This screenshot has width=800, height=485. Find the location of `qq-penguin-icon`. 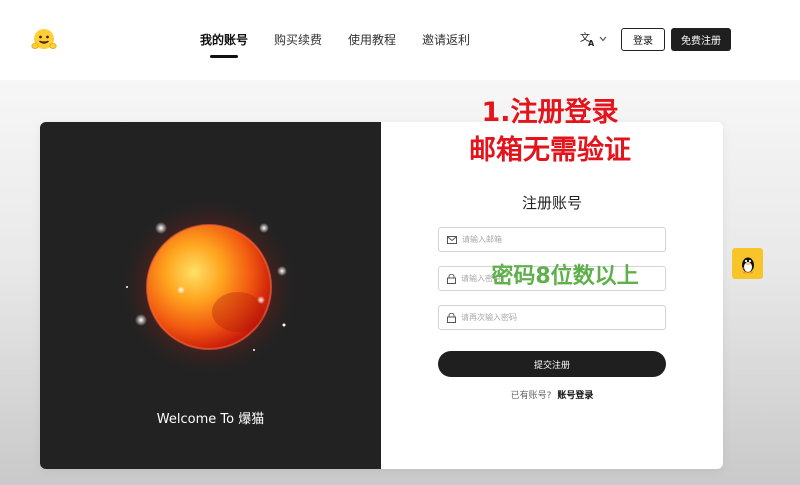

qq-penguin-icon is located at coordinates (747, 265).